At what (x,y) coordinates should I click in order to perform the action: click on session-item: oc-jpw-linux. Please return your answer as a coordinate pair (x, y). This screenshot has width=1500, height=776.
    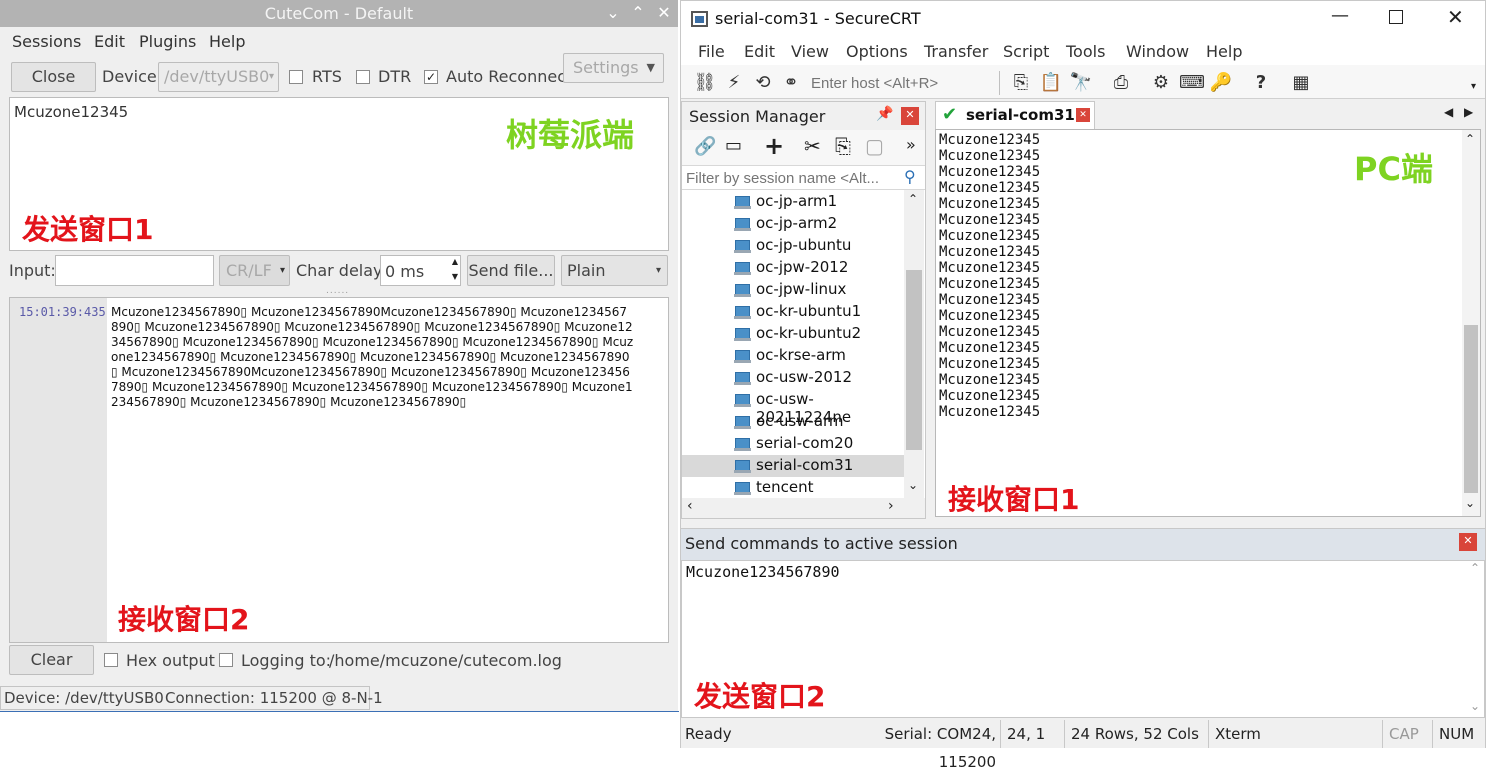
    Looking at the image, I should click on (793, 290).